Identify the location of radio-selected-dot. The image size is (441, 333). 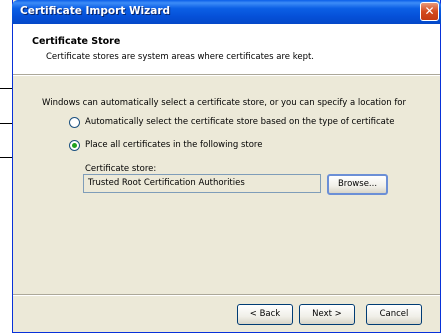
(74, 145).